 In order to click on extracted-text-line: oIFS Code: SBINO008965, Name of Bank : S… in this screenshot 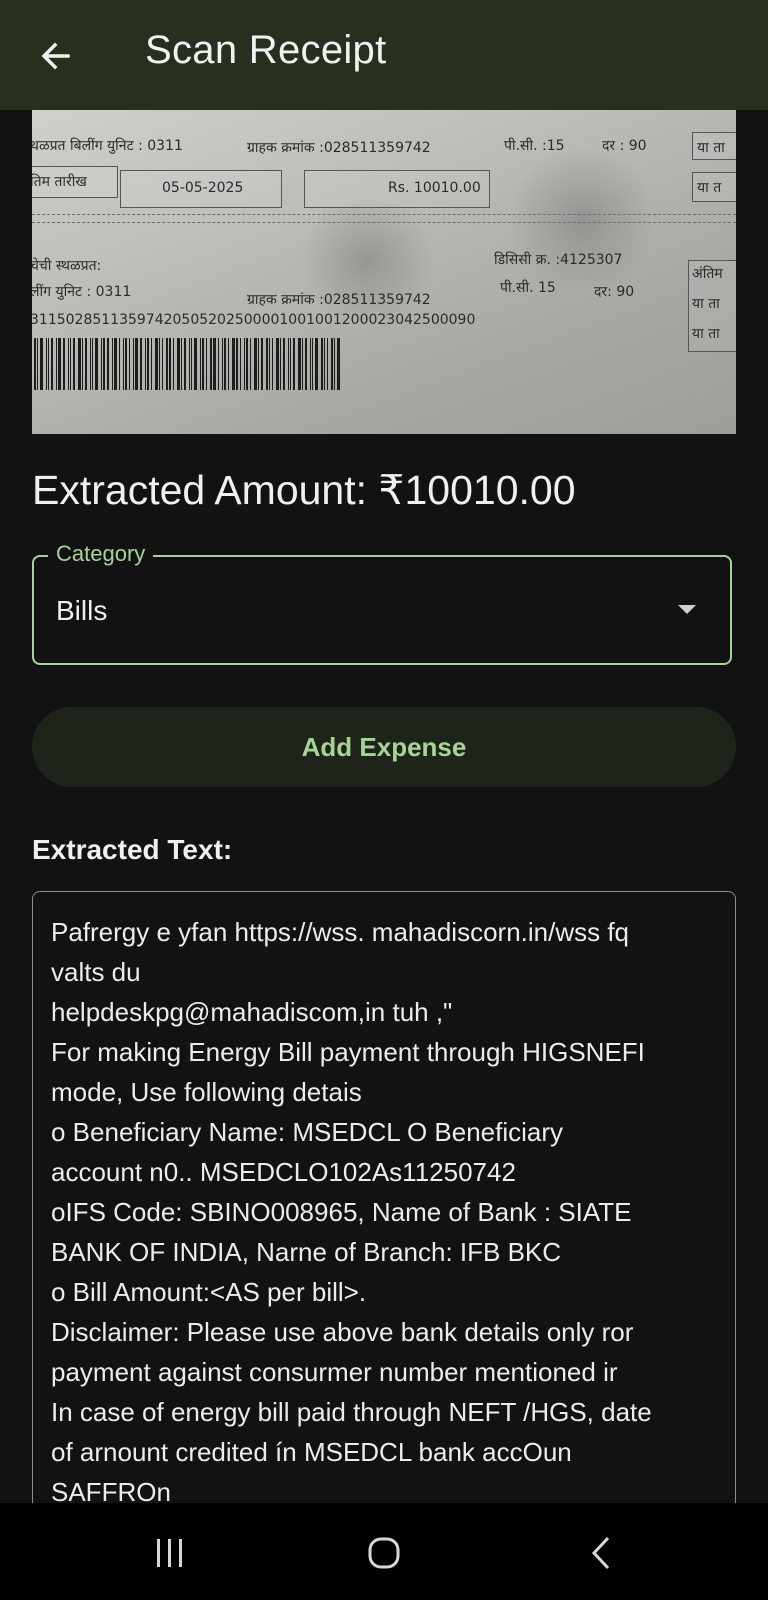, I will do `click(341, 1212)`.